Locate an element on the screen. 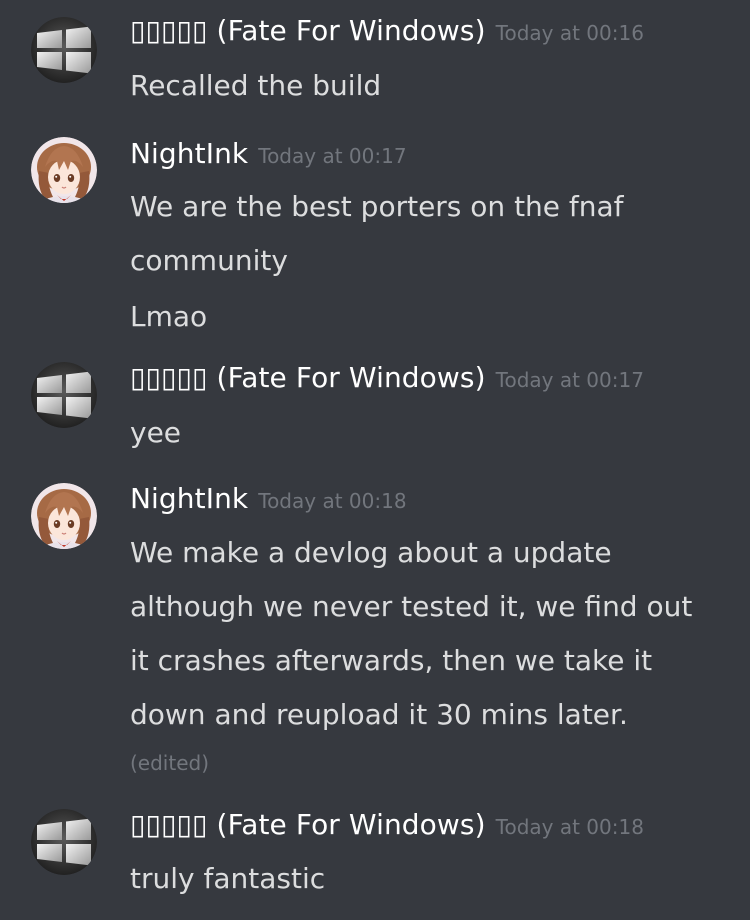  message-text: Lmao is located at coordinates (169, 316).